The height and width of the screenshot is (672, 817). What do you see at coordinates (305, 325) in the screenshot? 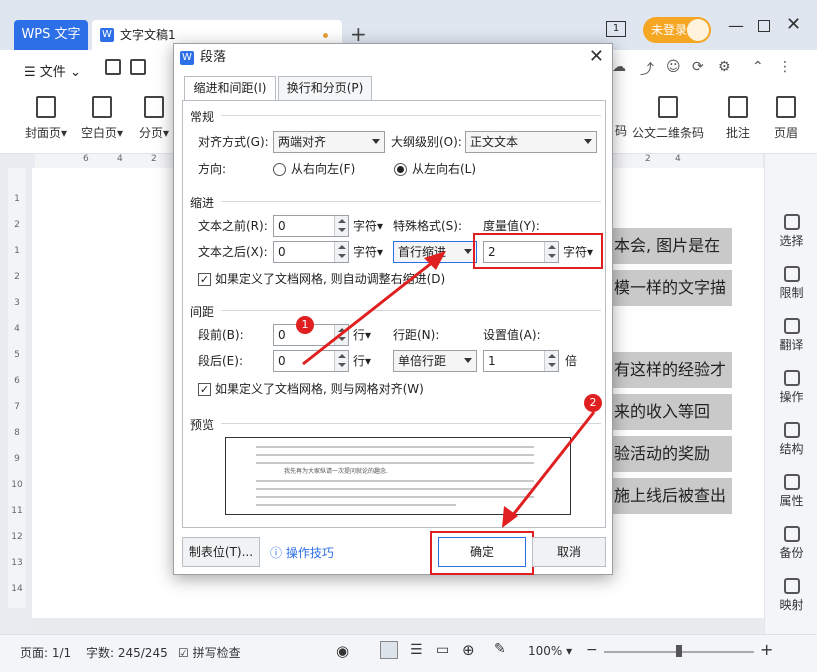
I see `annotation-badge-1: 1` at bounding box center [305, 325].